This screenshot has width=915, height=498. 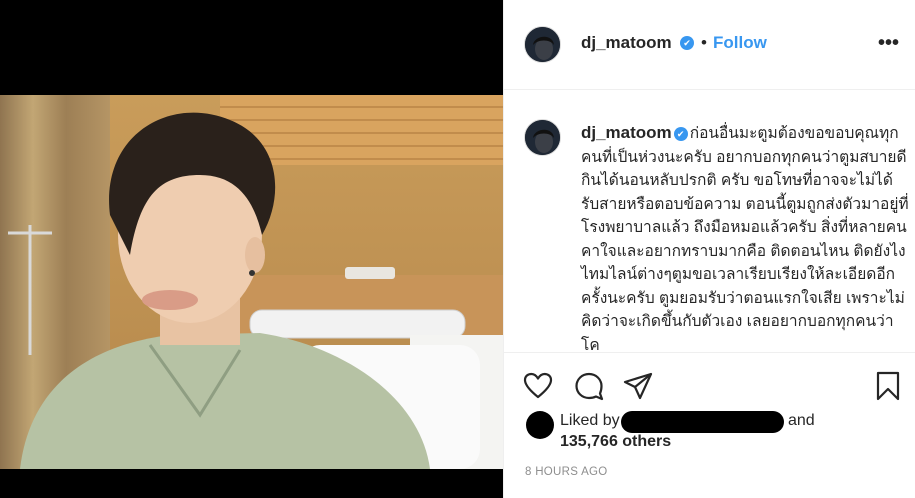 I want to click on heart-icon, so click(x=538, y=385).